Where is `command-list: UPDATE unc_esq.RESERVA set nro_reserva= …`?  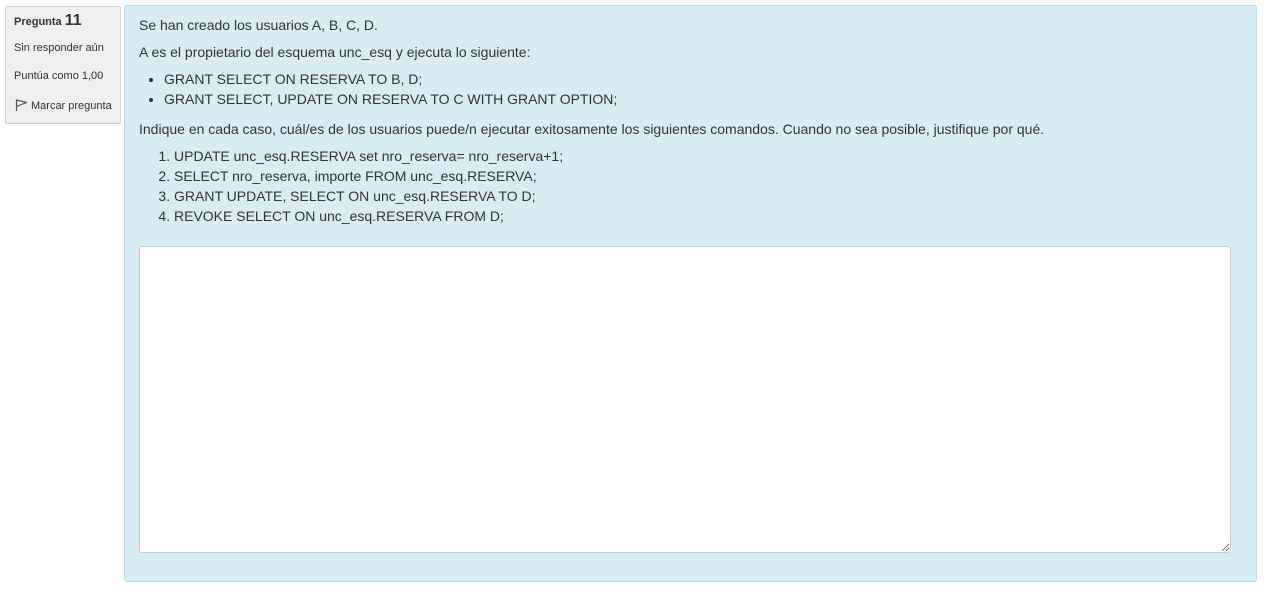 command-list: UPDATE unc_esq.RESERVA set nro_reserva= … is located at coordinates (690, 186).